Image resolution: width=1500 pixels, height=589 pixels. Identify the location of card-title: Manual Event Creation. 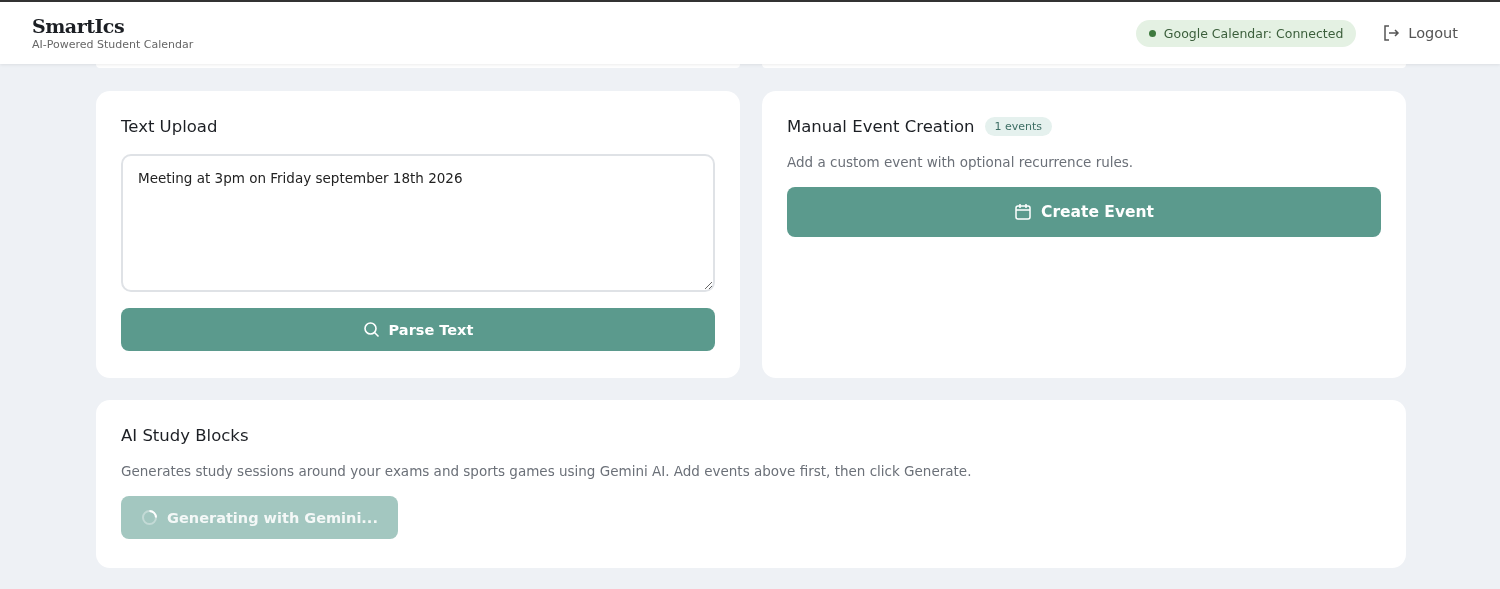
(881, 126).